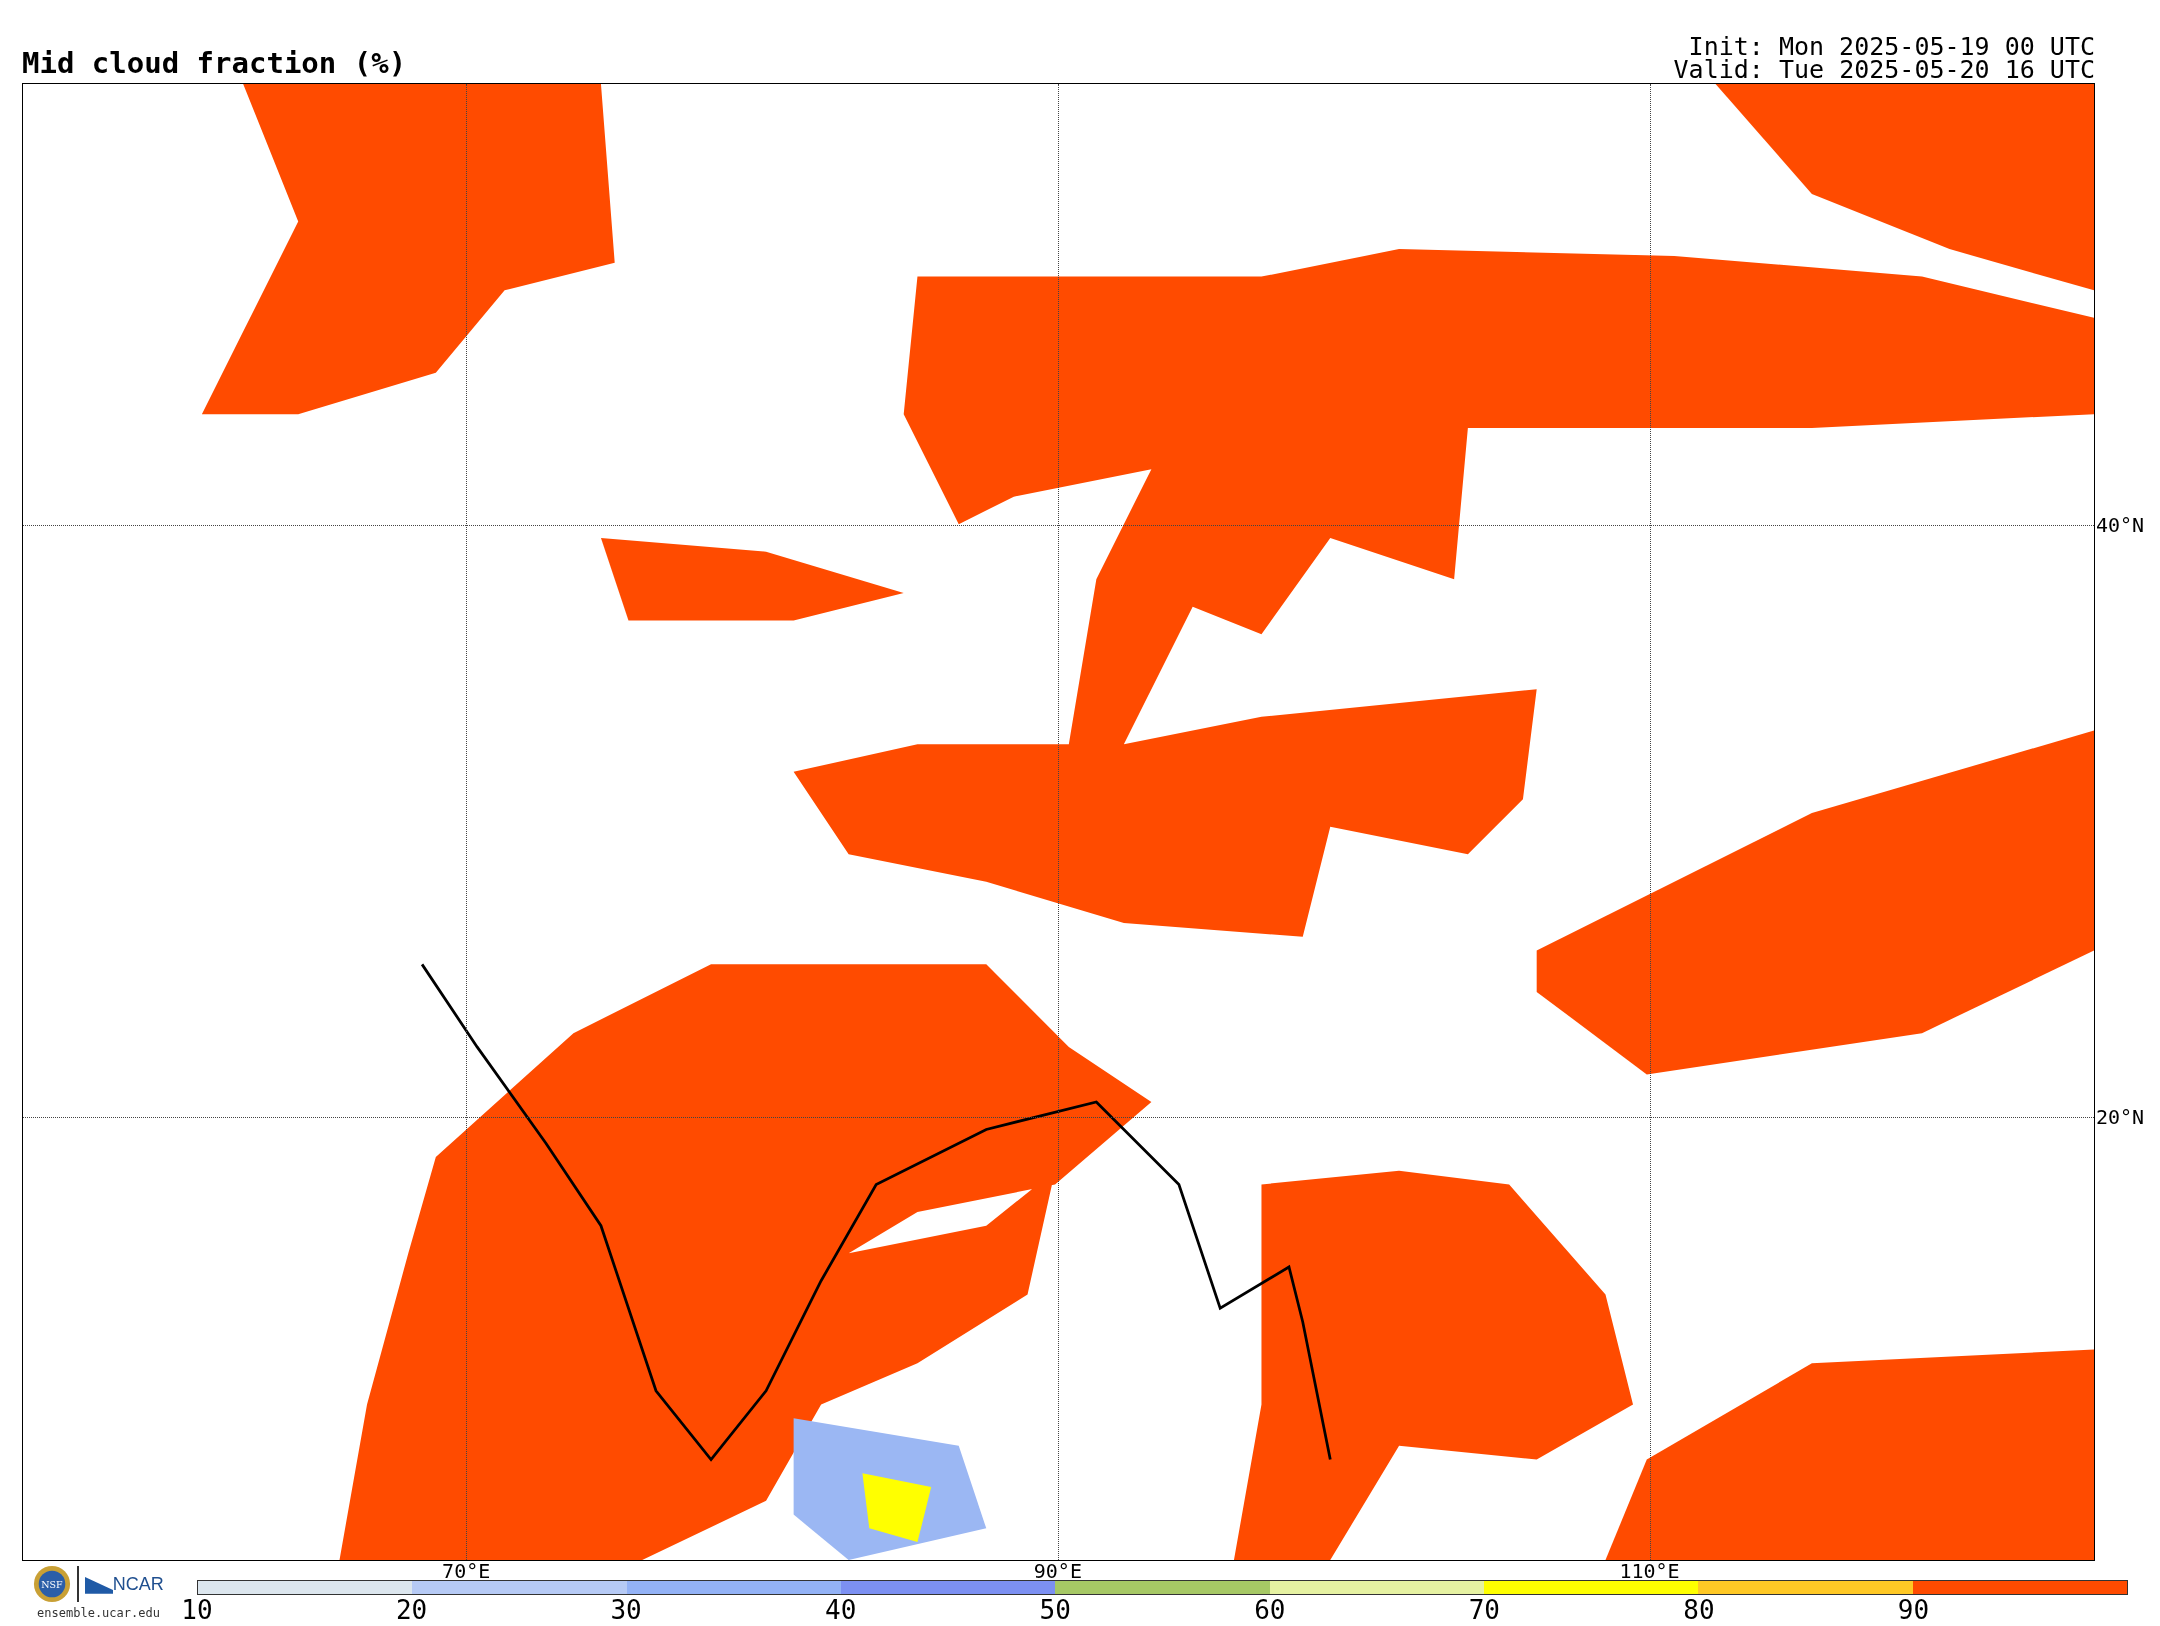 This screenshot has width=2160, height=1626. Describe the element at coordinates (138, 1584) in the screenshot. I see `ncar-logo-text: NCAR` at that location.